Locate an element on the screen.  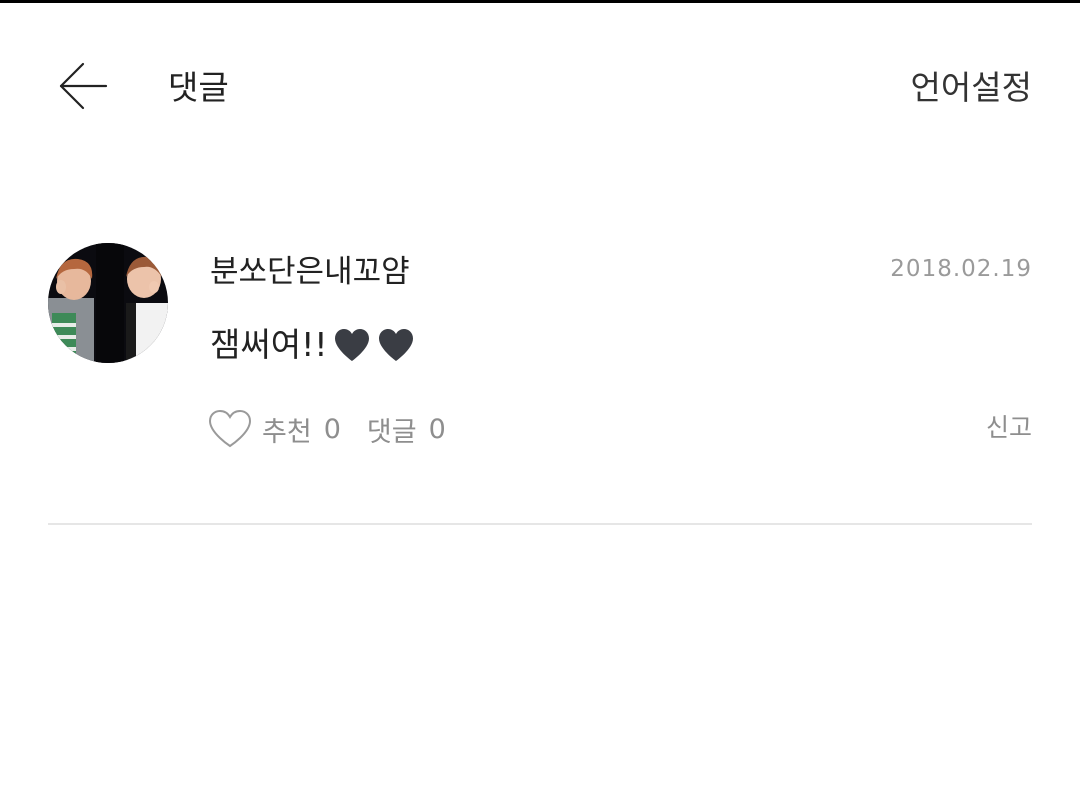
like-button: 추천 0 is located at coordinates (274, 429).